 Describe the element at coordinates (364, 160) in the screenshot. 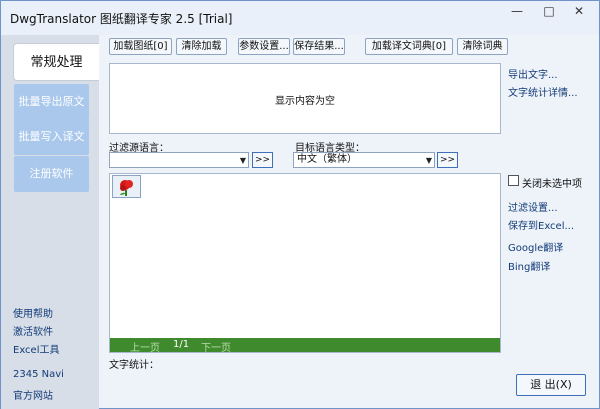

I see `target-language-select: 中文（繁体） ▼` at that location.